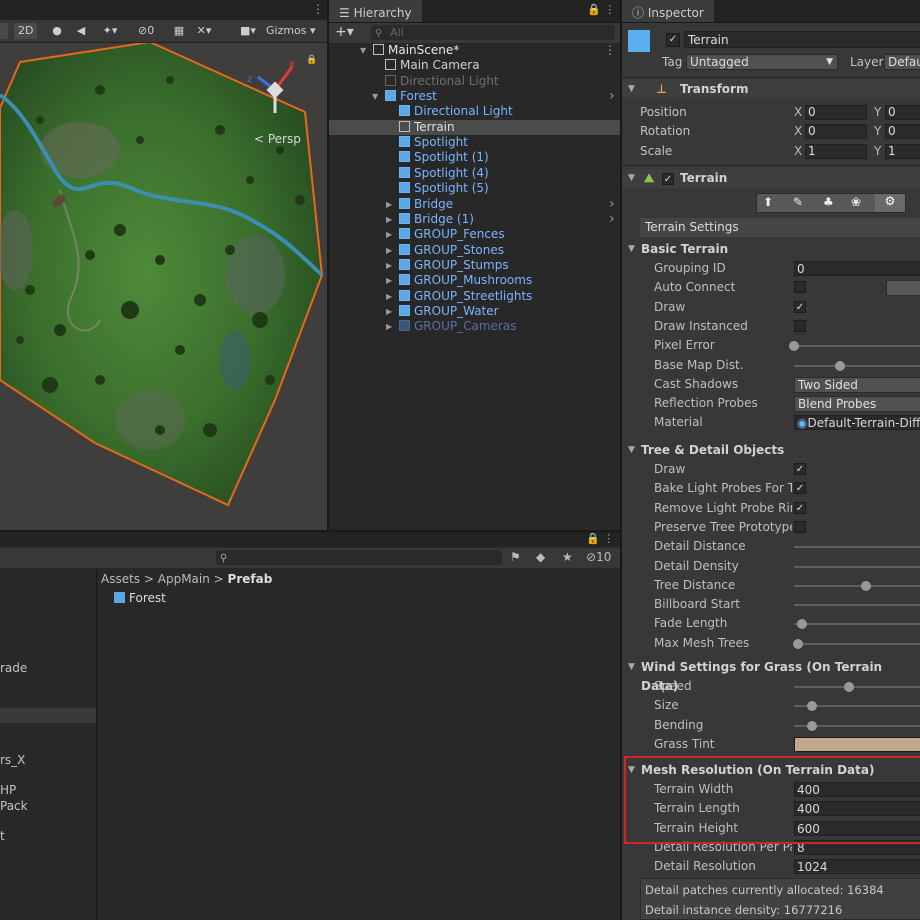 Image resolution: width=920 pixels, height=920 pixels. I want to click on property-field: 1024, so click(857, 867).